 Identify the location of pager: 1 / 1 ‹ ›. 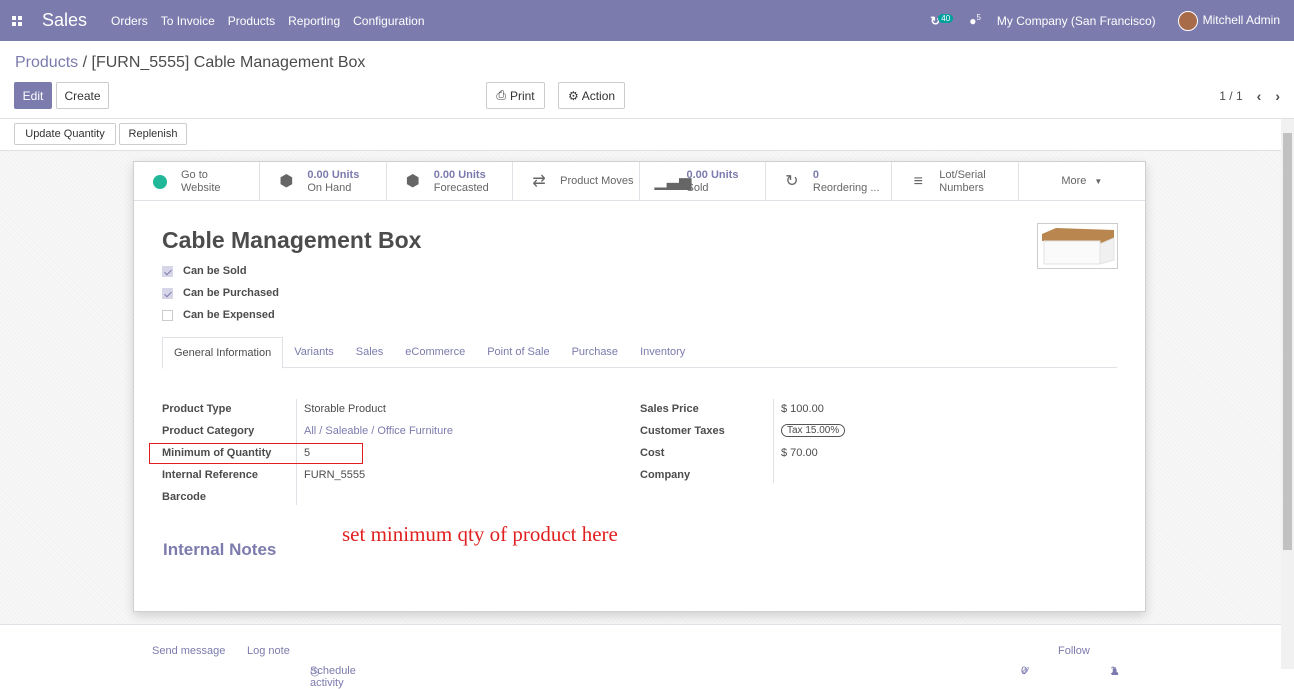
(1249, 96).